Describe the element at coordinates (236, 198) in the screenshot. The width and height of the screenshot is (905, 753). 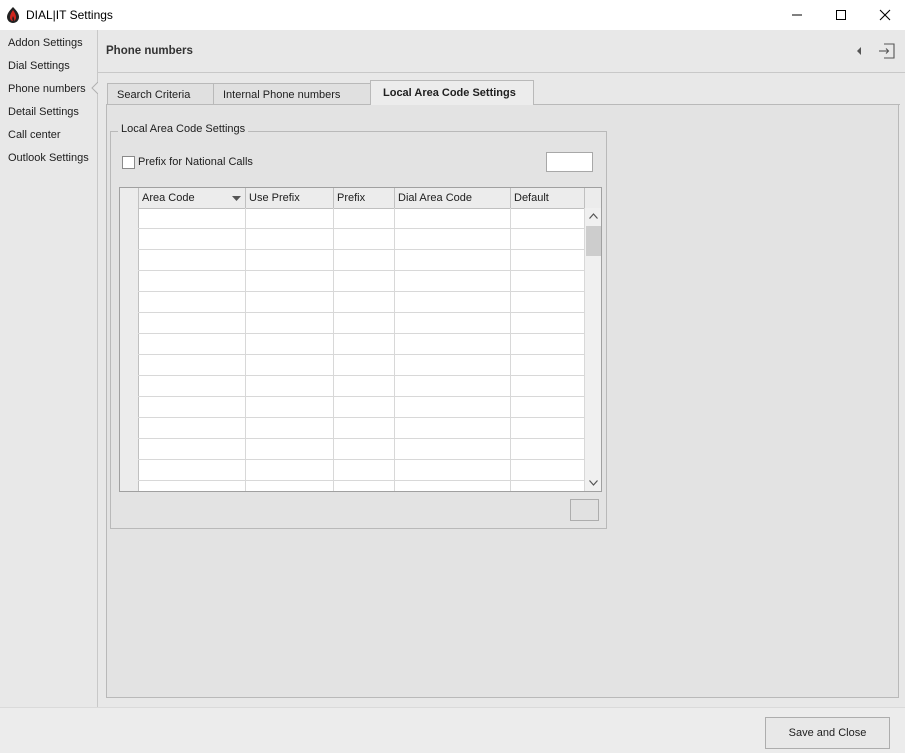
I see `sort-desc-icon` at that location.